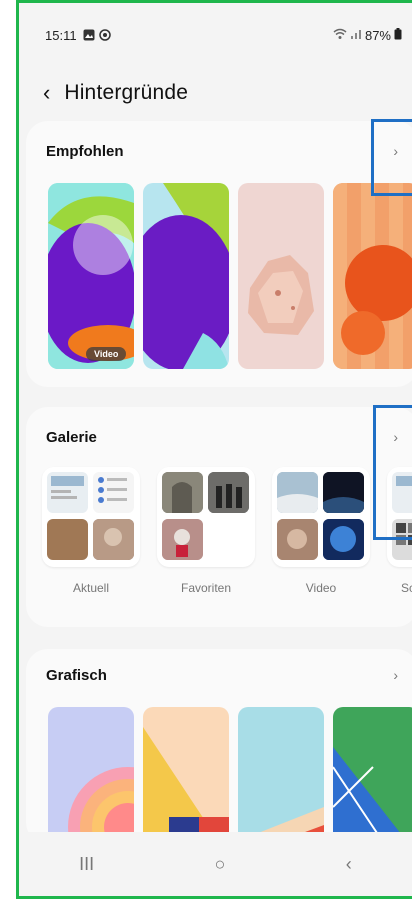  I want to click on wifi-icon, so click(340, 35).